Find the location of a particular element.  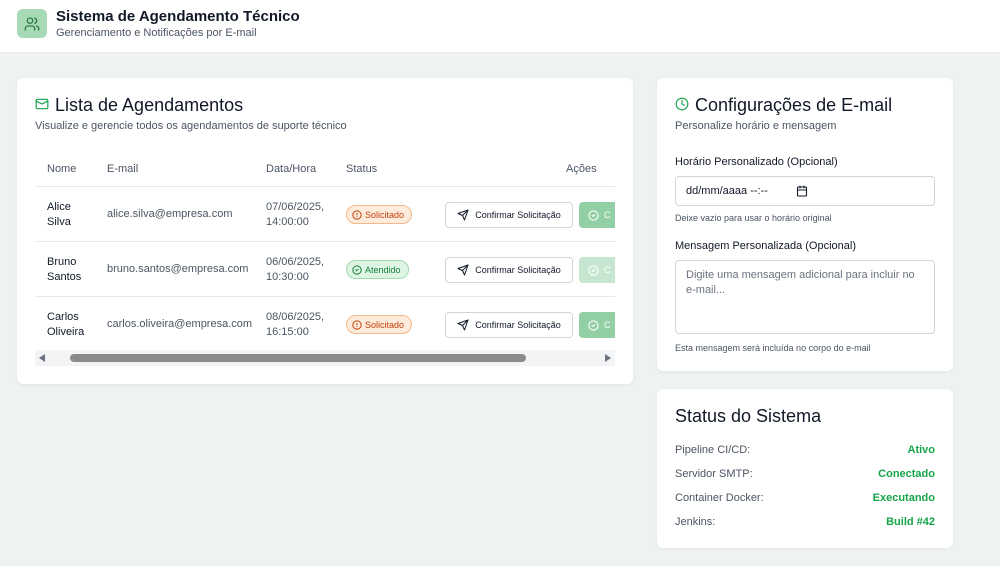

date-text: 08/06/2025, is located at coordinates (295, 317).